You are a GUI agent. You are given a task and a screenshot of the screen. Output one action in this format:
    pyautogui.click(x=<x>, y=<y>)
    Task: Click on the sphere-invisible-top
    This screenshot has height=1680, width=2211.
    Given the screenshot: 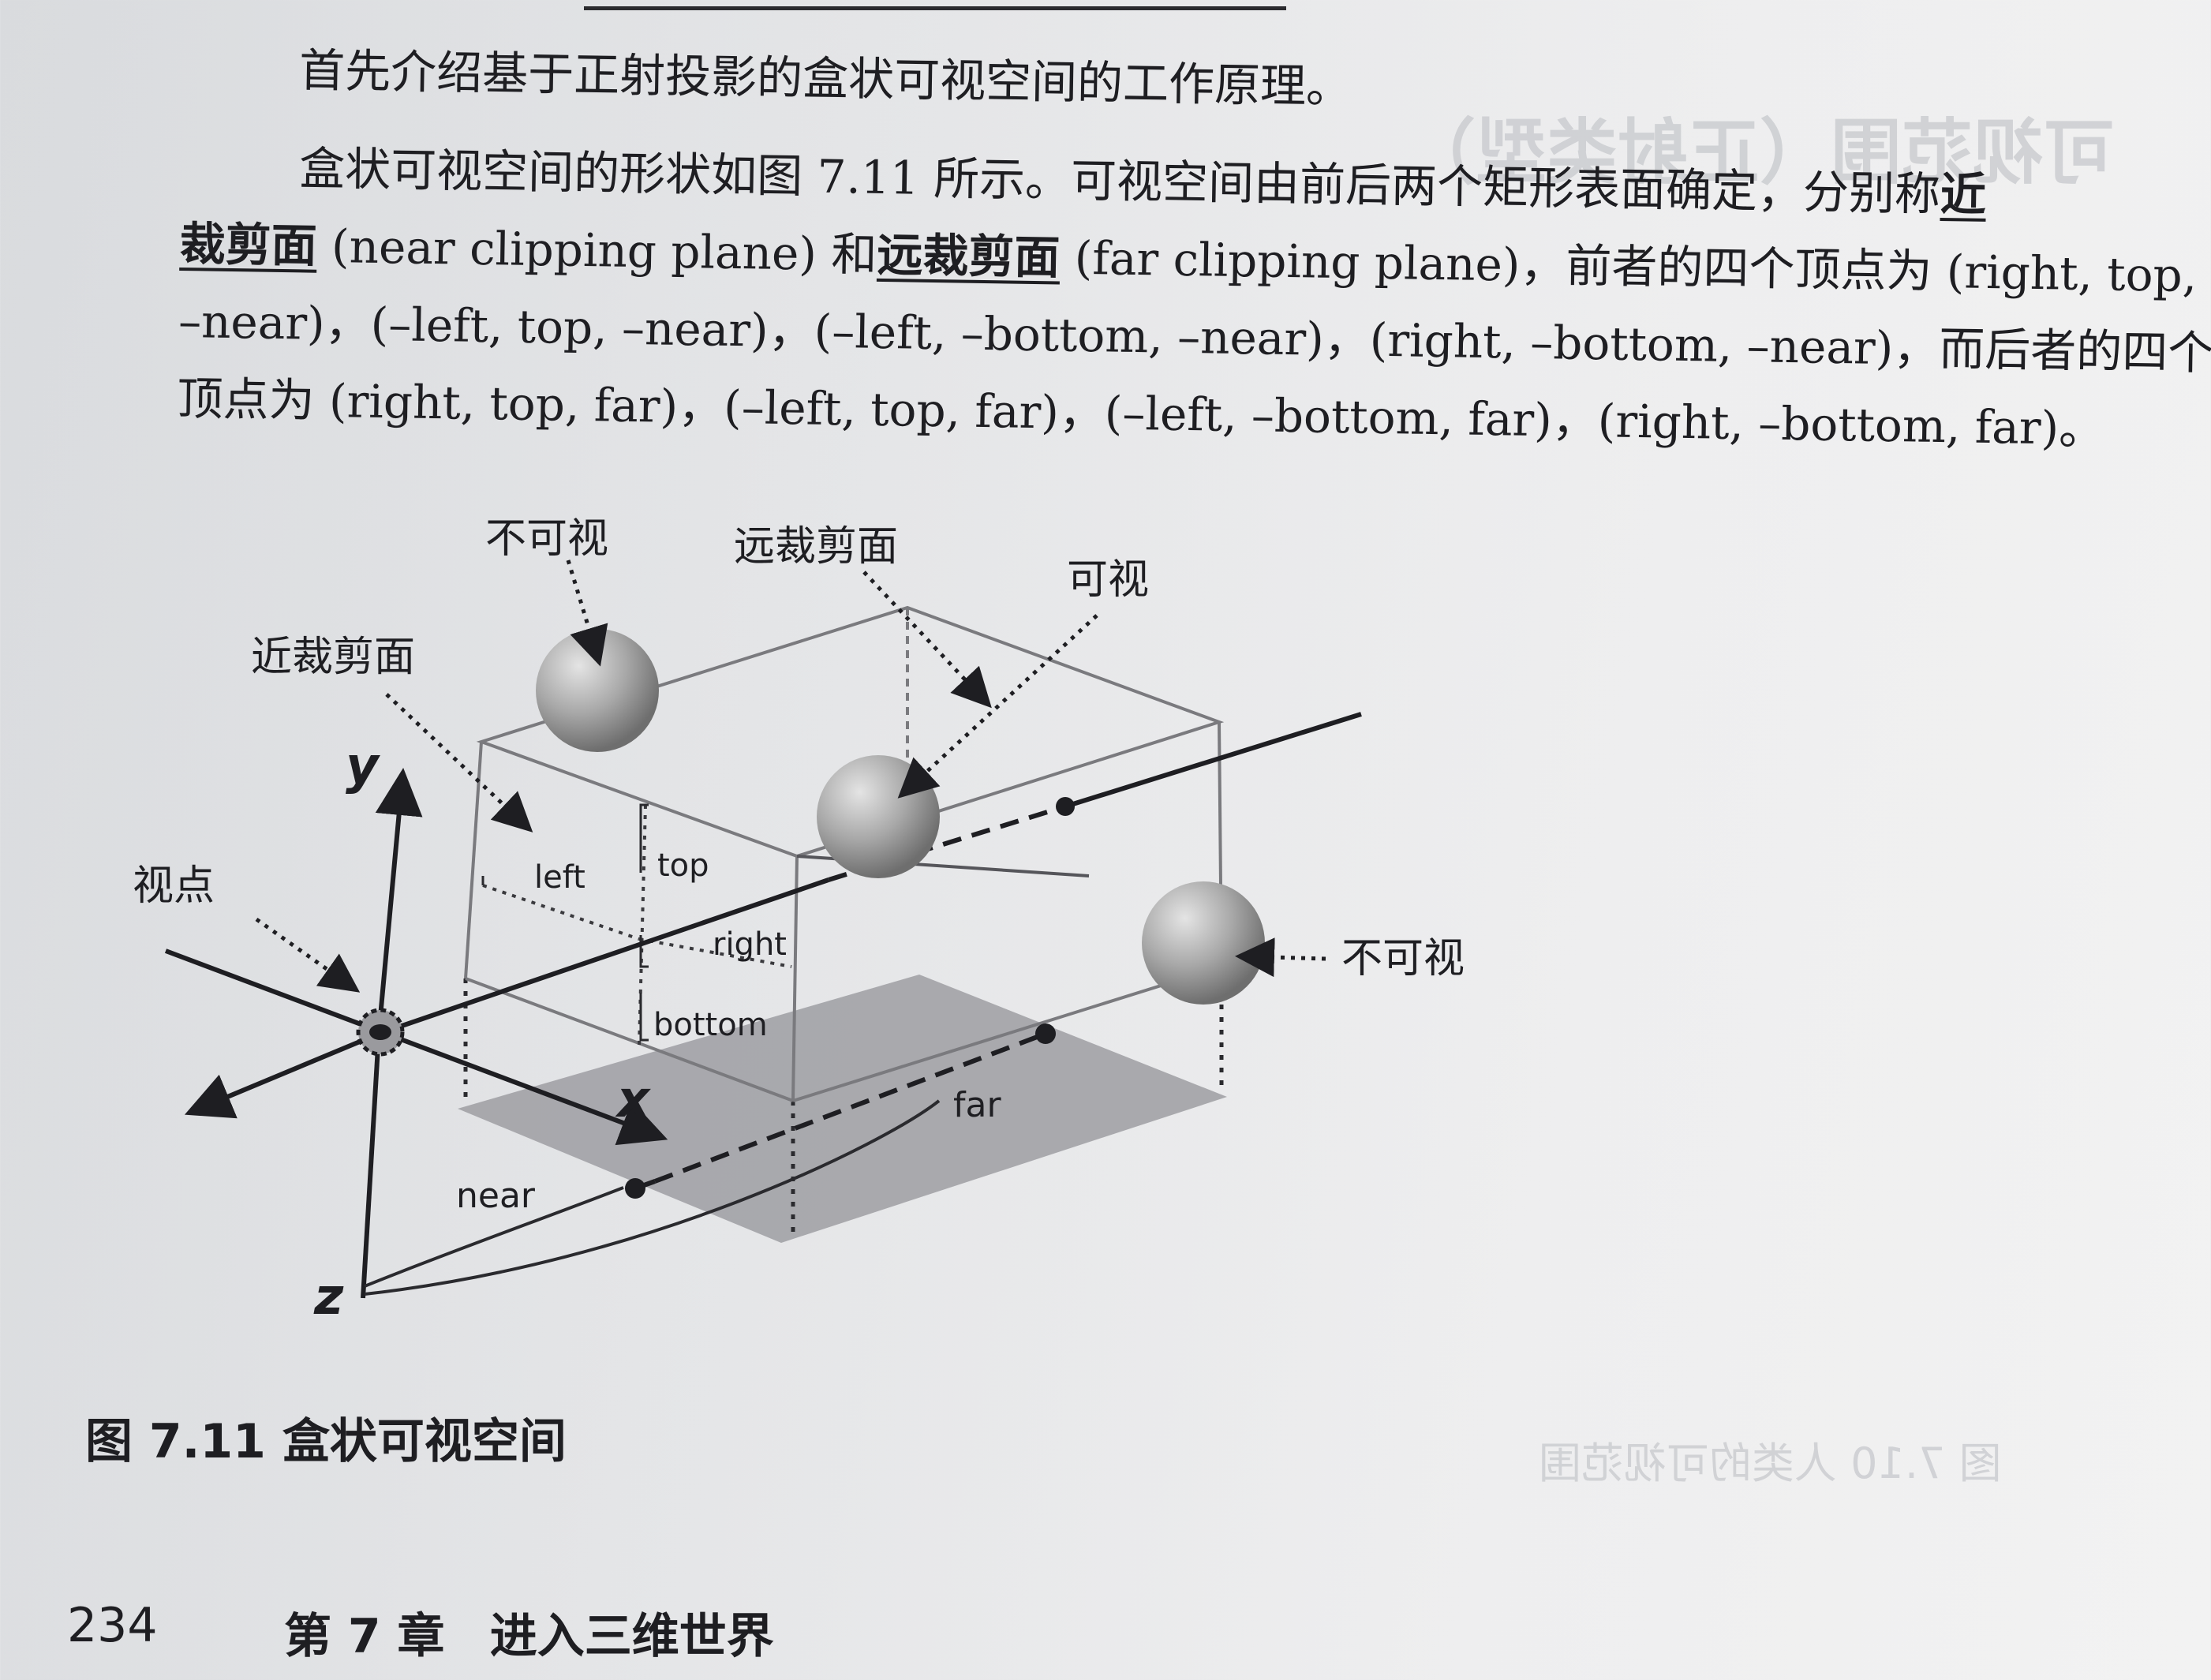 What is the action you would take?
    pyautogui.click(x=597, y=690)
    